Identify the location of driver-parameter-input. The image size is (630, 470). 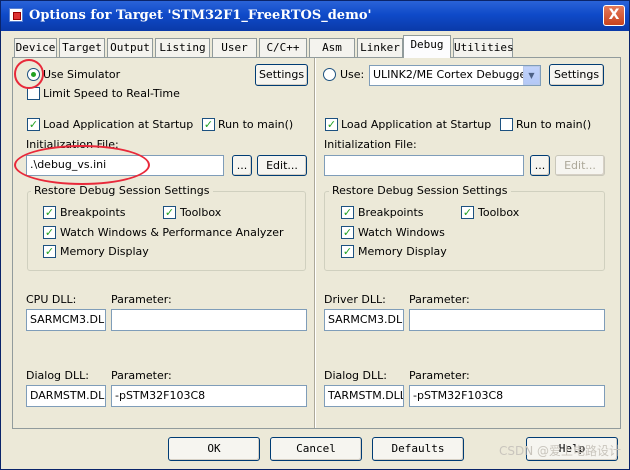
(507, 320).